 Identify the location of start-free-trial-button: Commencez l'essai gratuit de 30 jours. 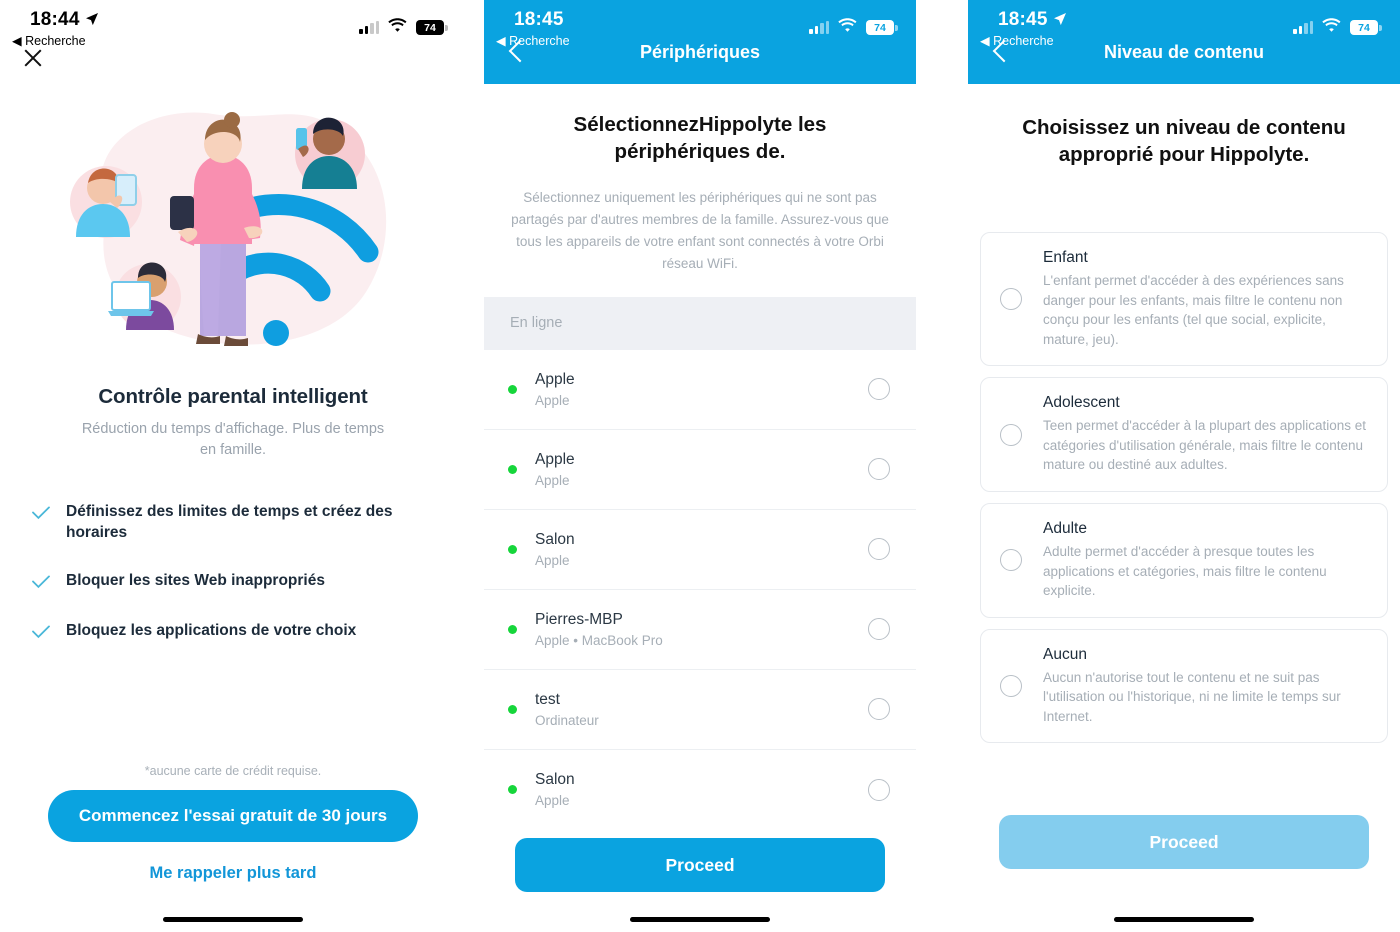
(233, 816).